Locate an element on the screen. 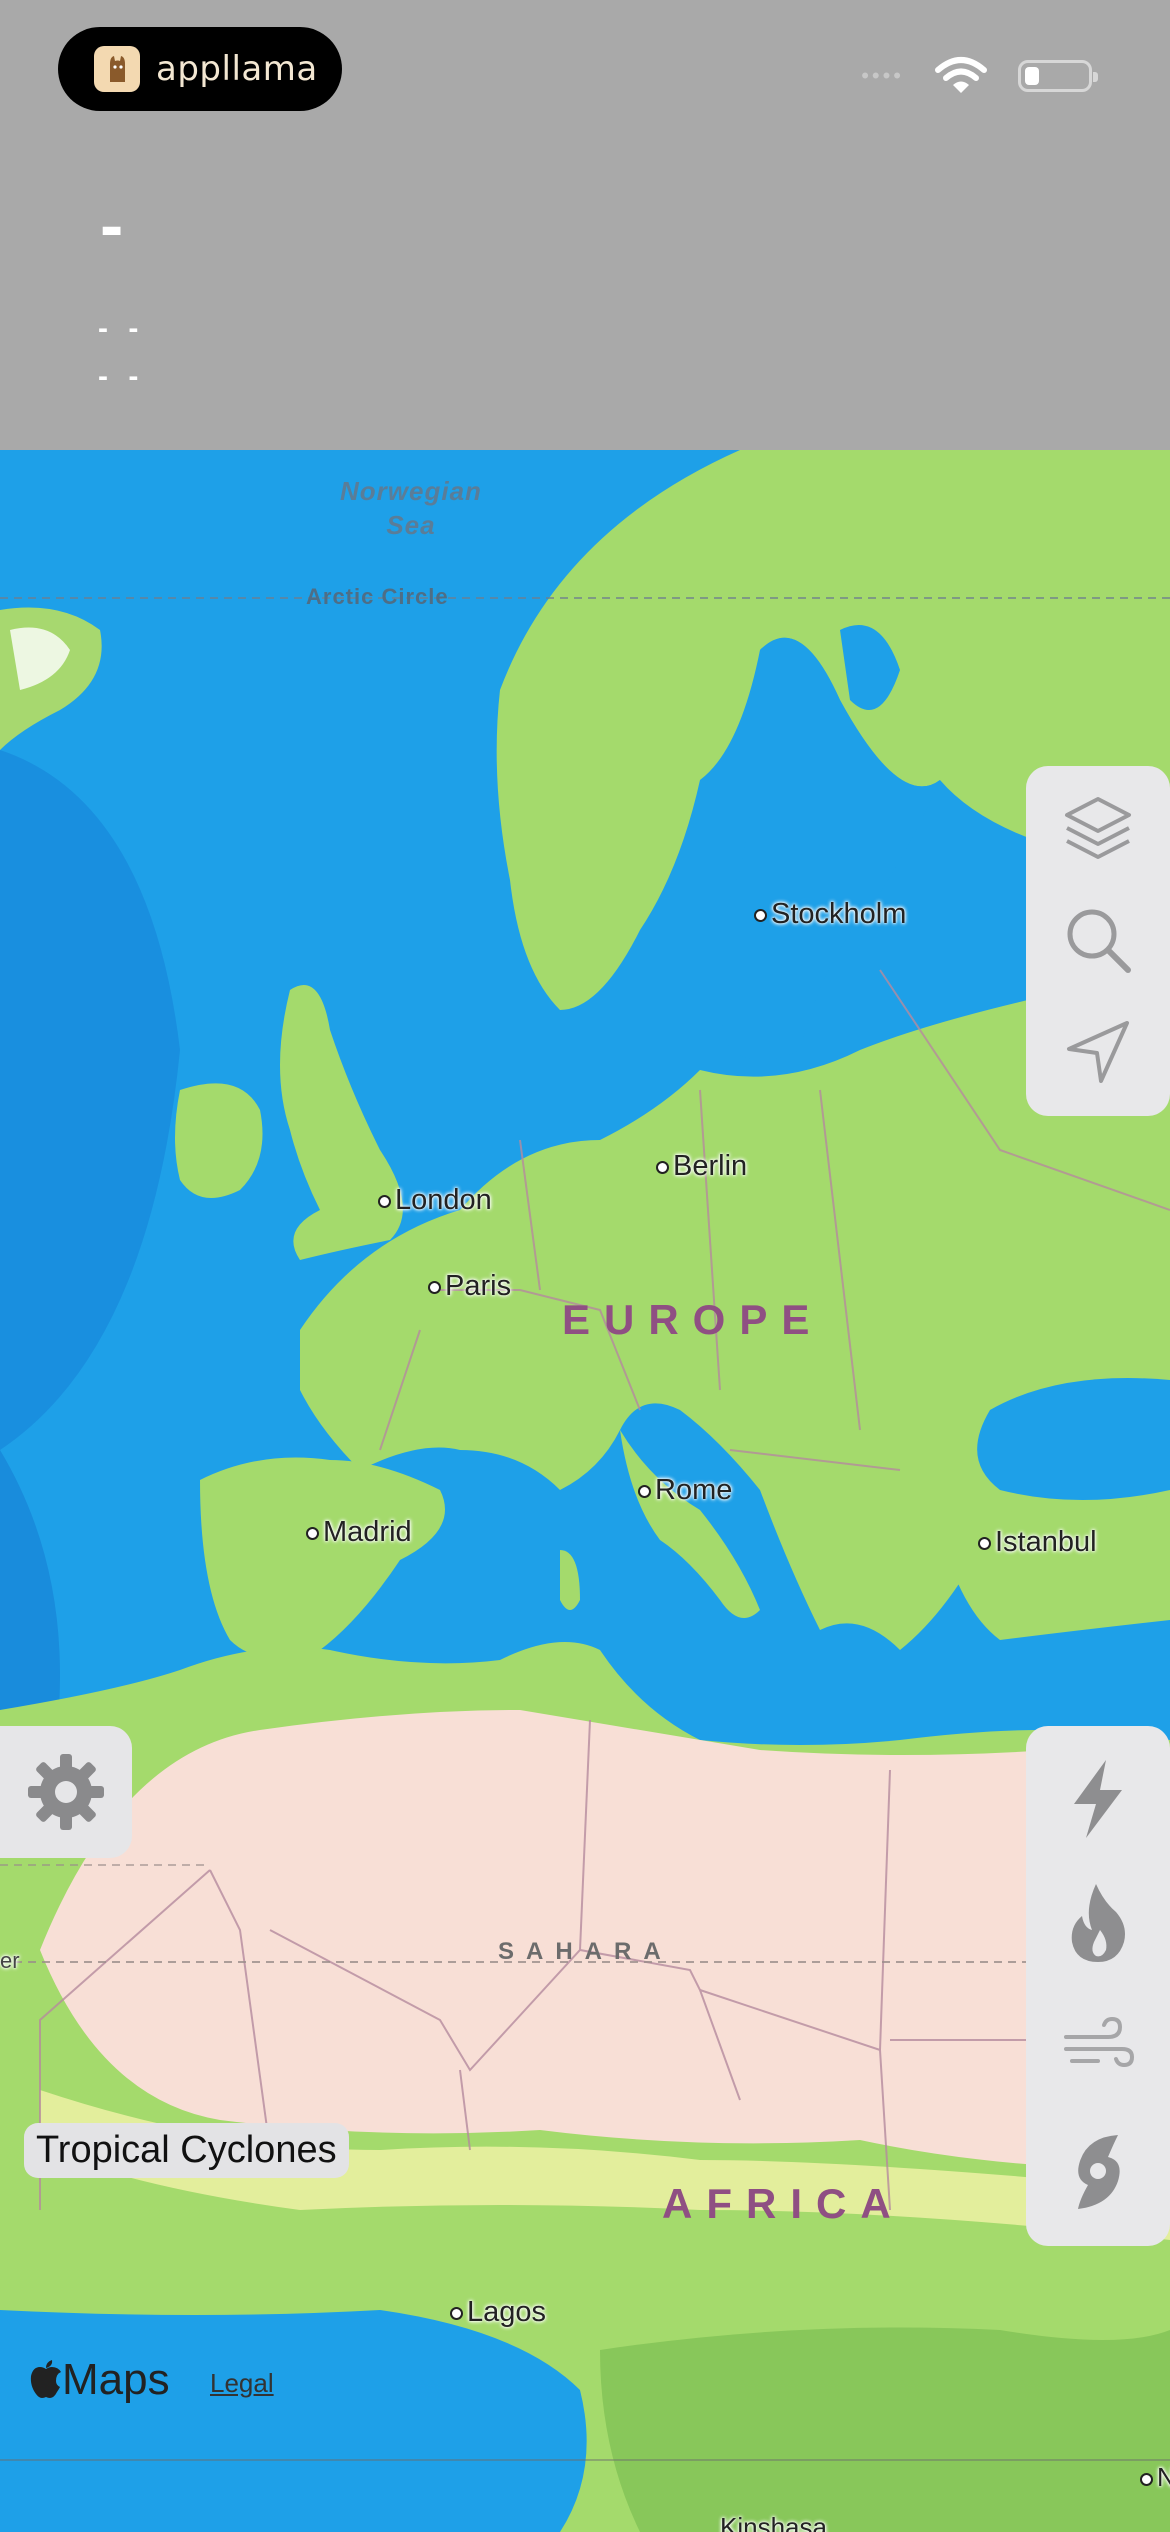 This screenshot has width=1170, height=2532. lightning-icon is located at coordinates (1098, 1799).